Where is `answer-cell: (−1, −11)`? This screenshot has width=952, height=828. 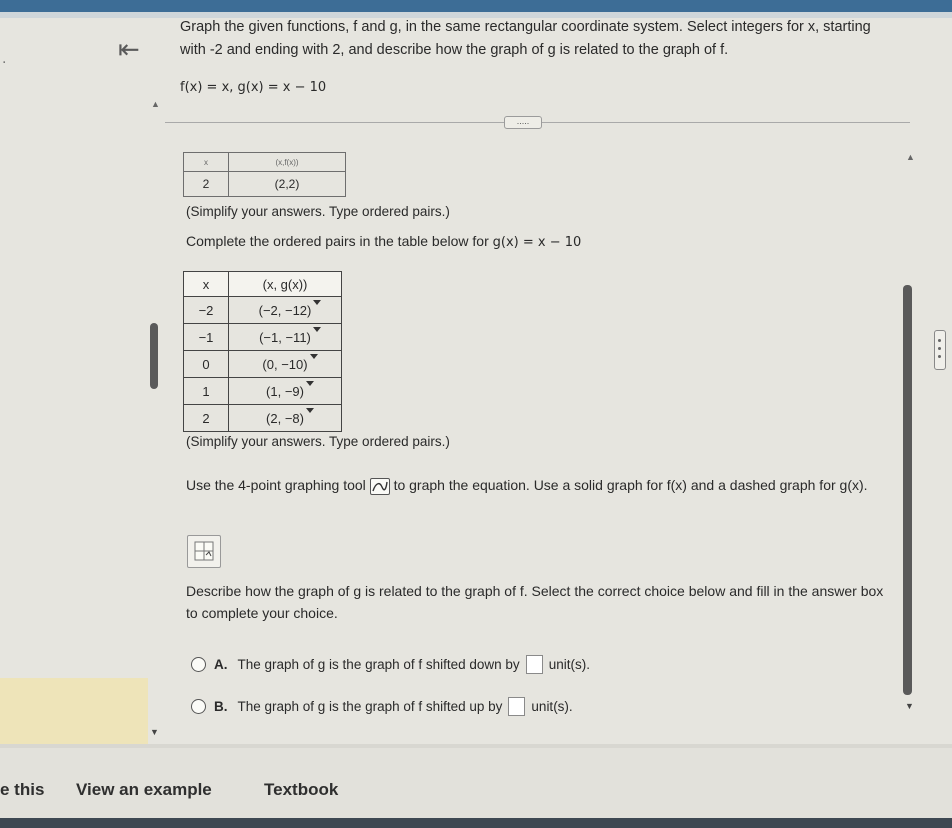
answer-cell: (−1, −11) is located at coordinates (285, 337).